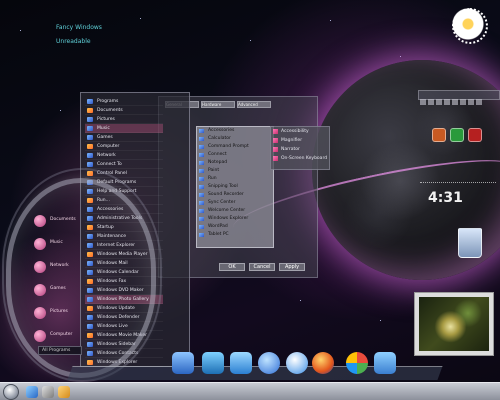  I want to click on media-player-icon, so click(297, 363).